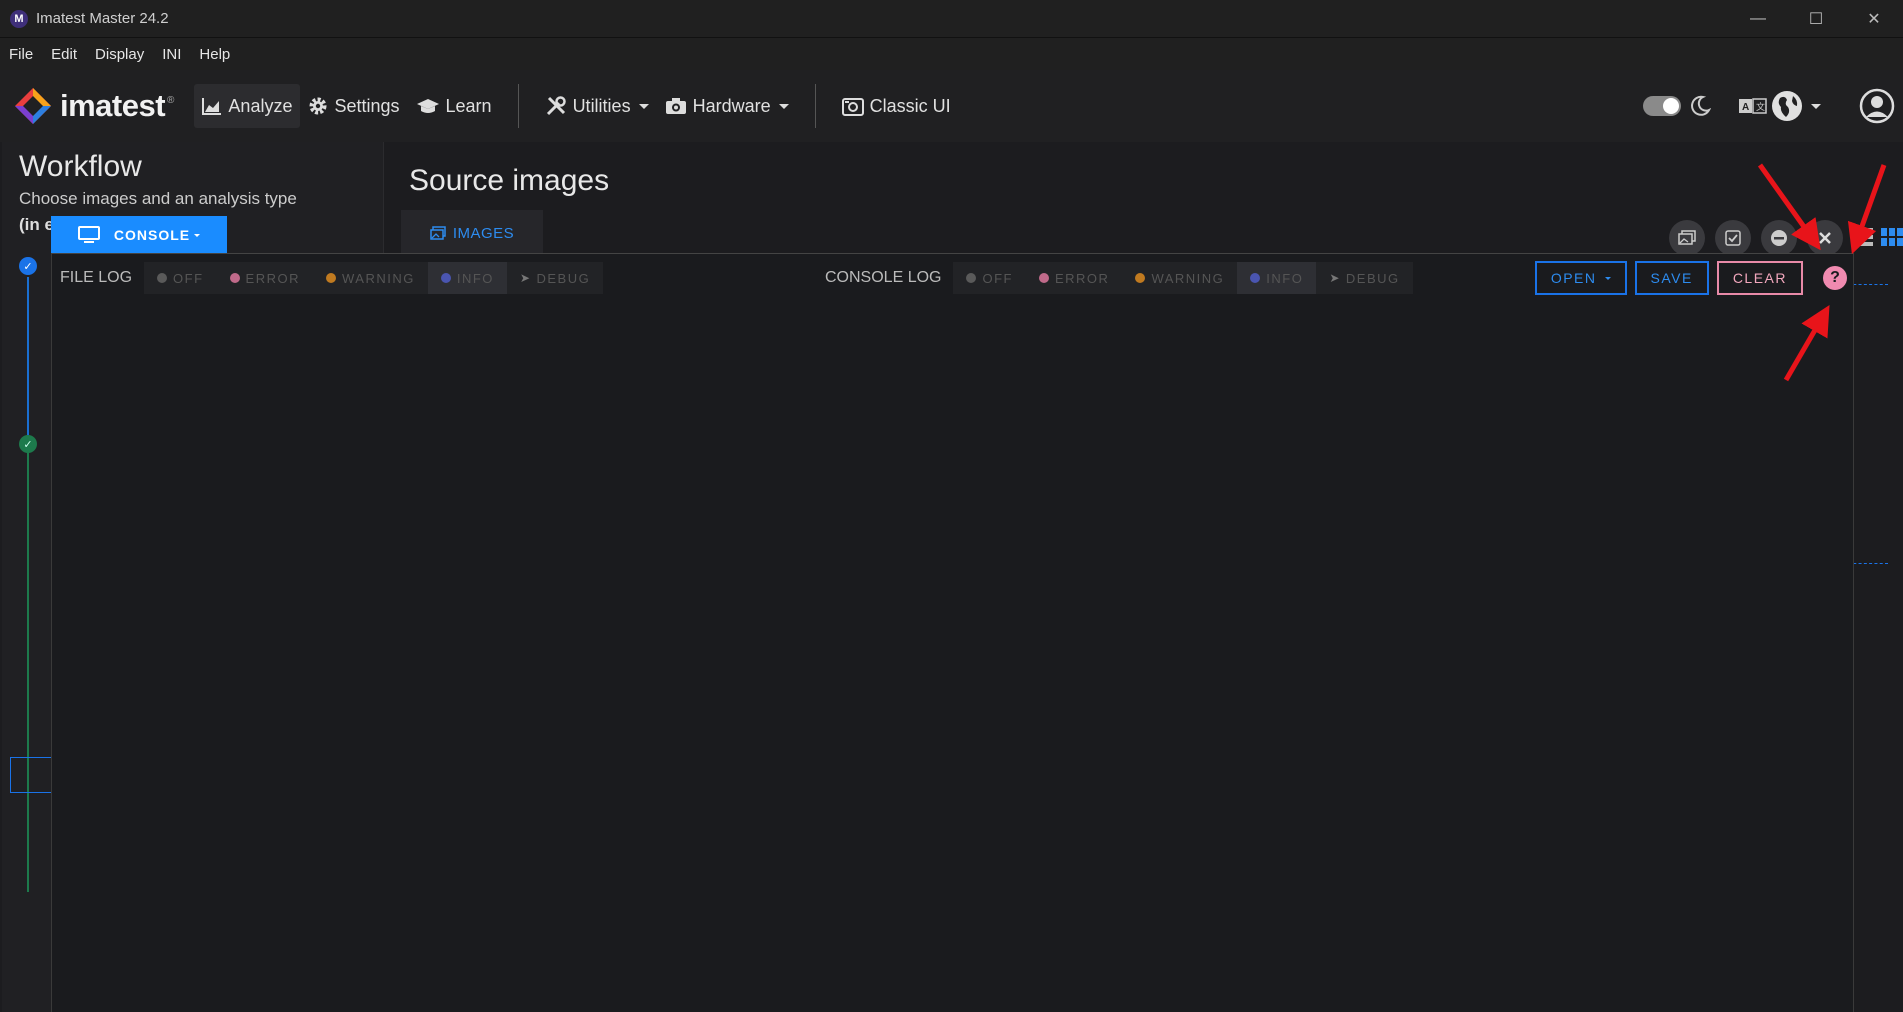 The height and width of the screenshot is (1012, 1903). Describe the element at coordinates (731, 105) in the screenshot. I see `nav-hardware-label: Hardware` at that location.